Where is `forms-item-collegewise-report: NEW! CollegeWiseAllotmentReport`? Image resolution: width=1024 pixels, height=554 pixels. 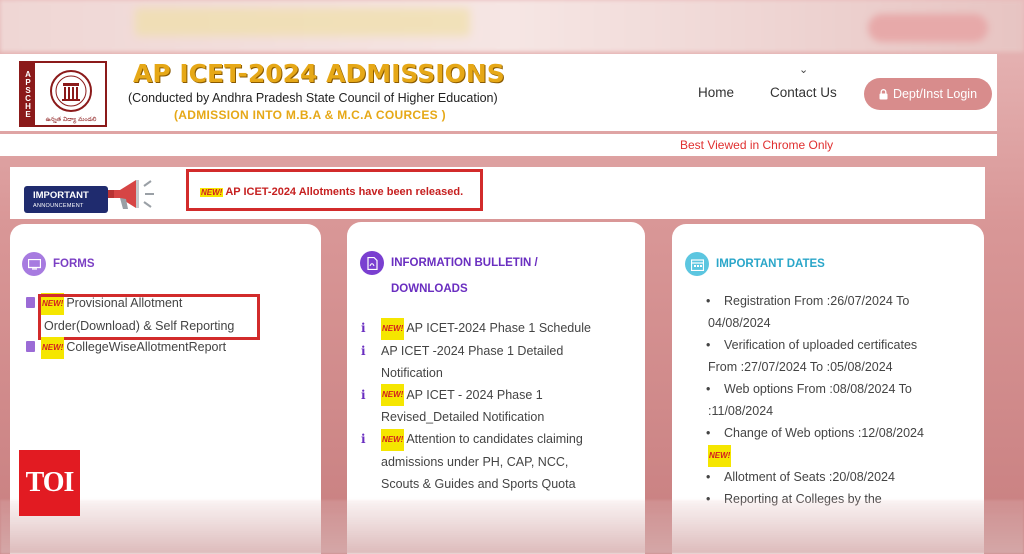
forms-item-collegewise-report: NEW! CollegeWiseAllotmentReport is located at coordinates (126, 347).